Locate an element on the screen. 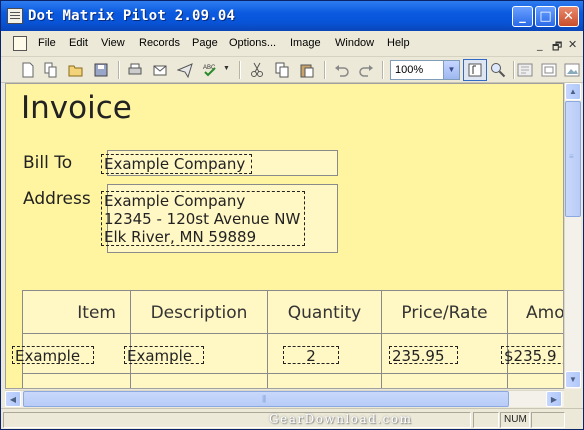 Image resolution: width=584 pixels, height=430 pixels. grip-icon: ||| is located at coordinates (264, 398).